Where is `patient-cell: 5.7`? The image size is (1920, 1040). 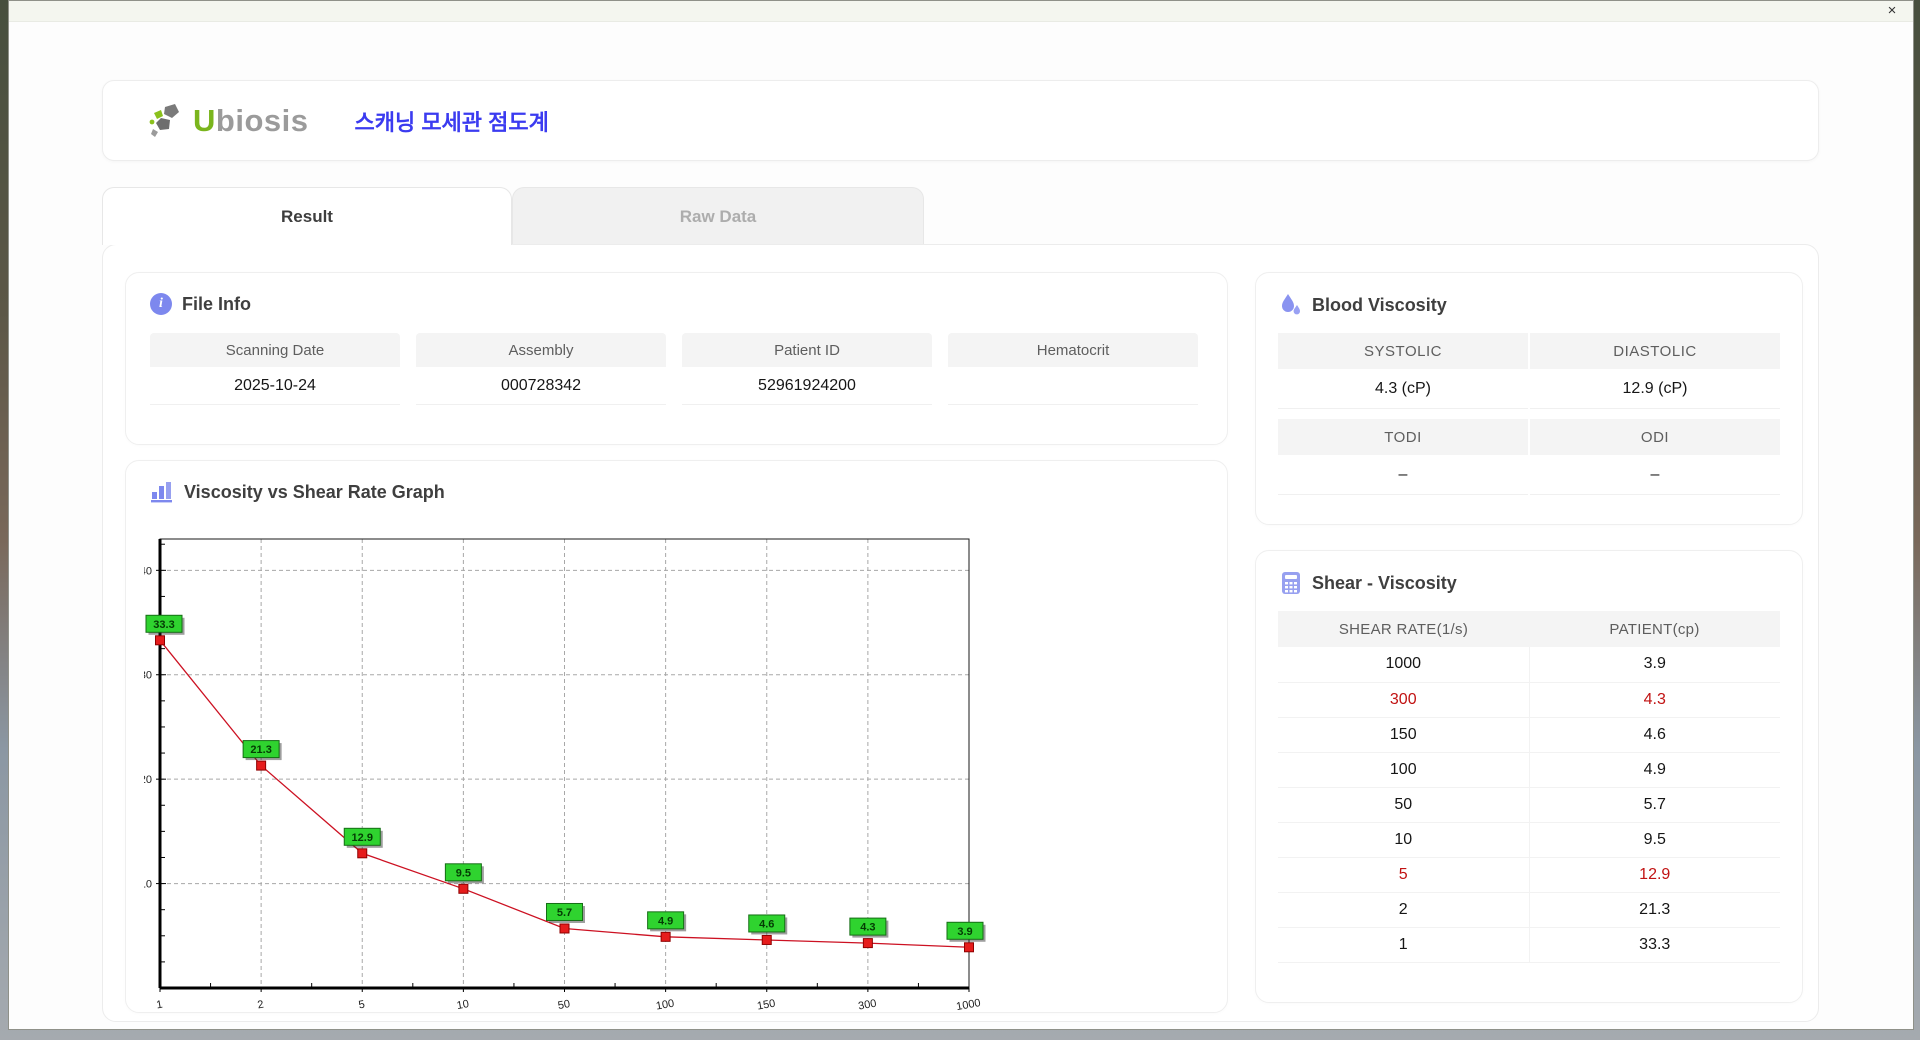
patient-cell: 5.7 is located at coordinates (1654, 805).